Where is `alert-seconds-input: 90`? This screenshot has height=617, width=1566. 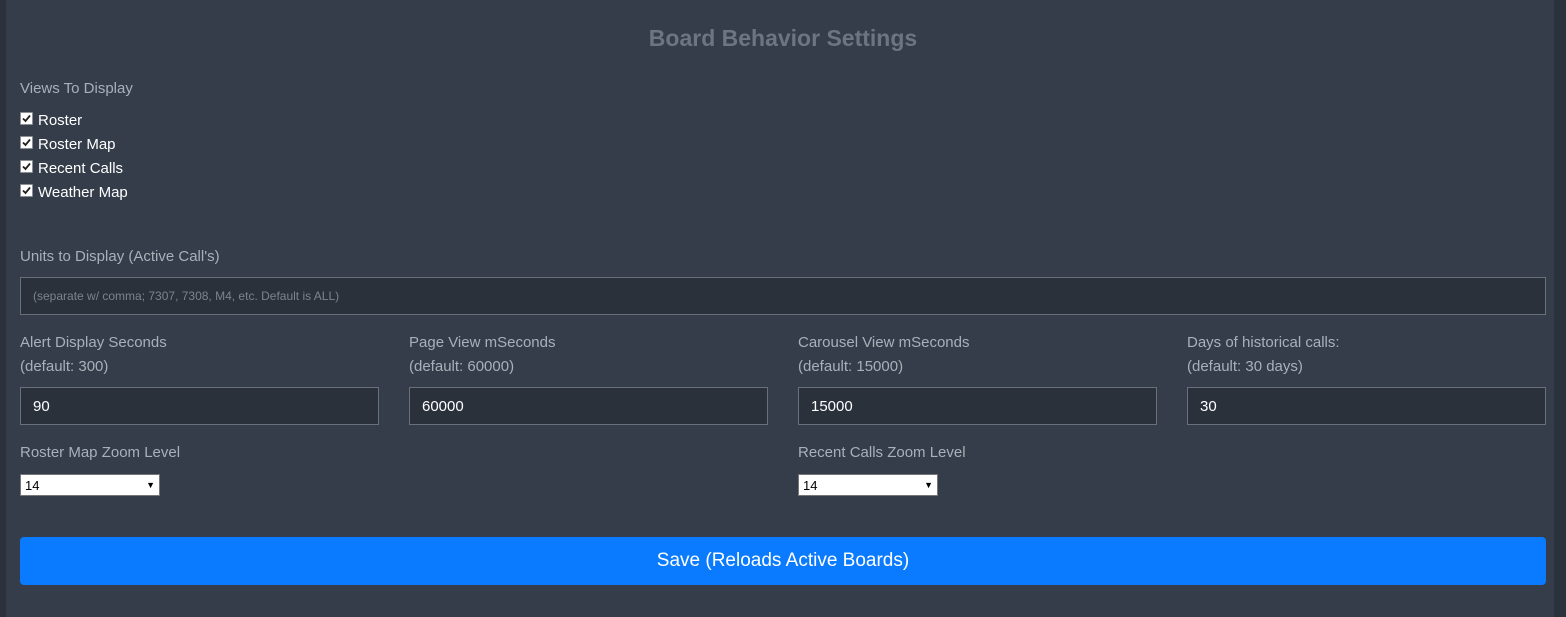 alert-seconds-input: 90 is located at coordinates (199, 406).